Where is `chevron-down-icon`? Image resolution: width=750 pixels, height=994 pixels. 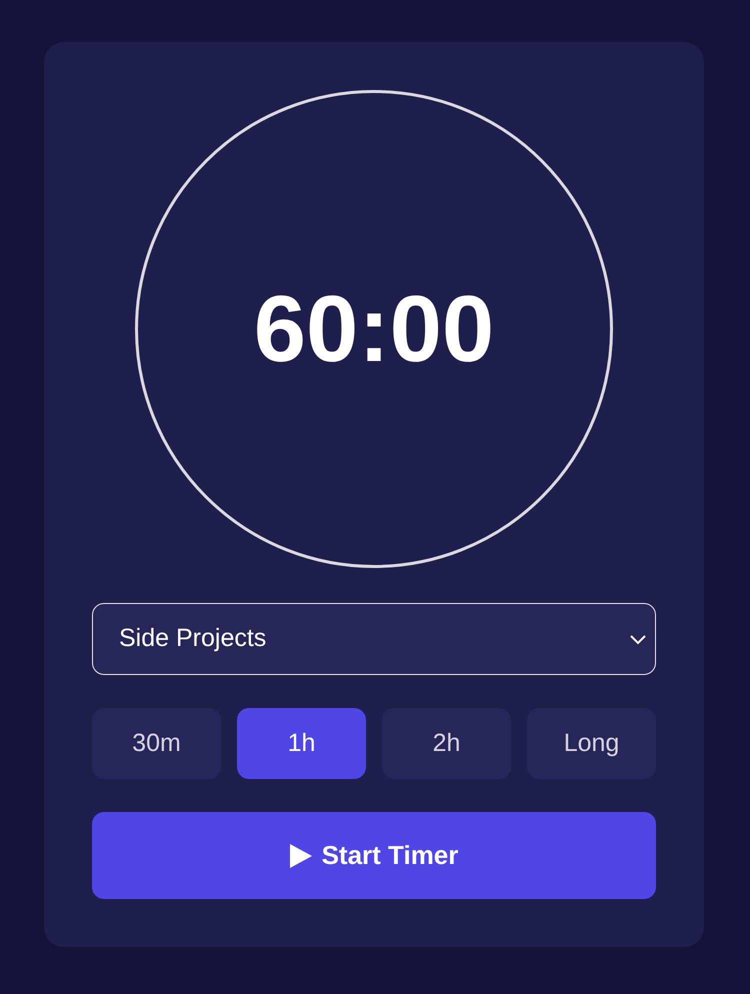
chevron-down-icon is located at coordinates (638, 639).